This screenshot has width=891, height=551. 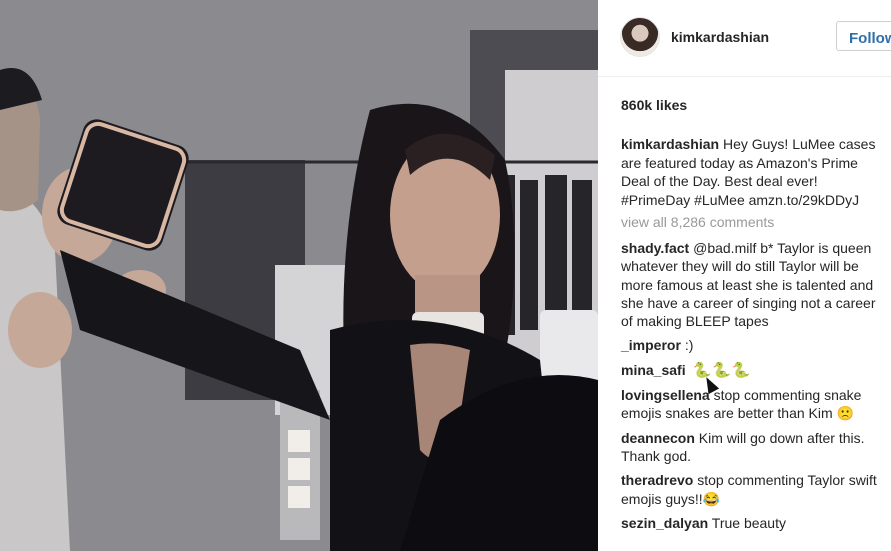 What do you see at coordinates (863, 36) in the screenshot?
I see `follow-button: Follow` at bounding box center [863, 36].